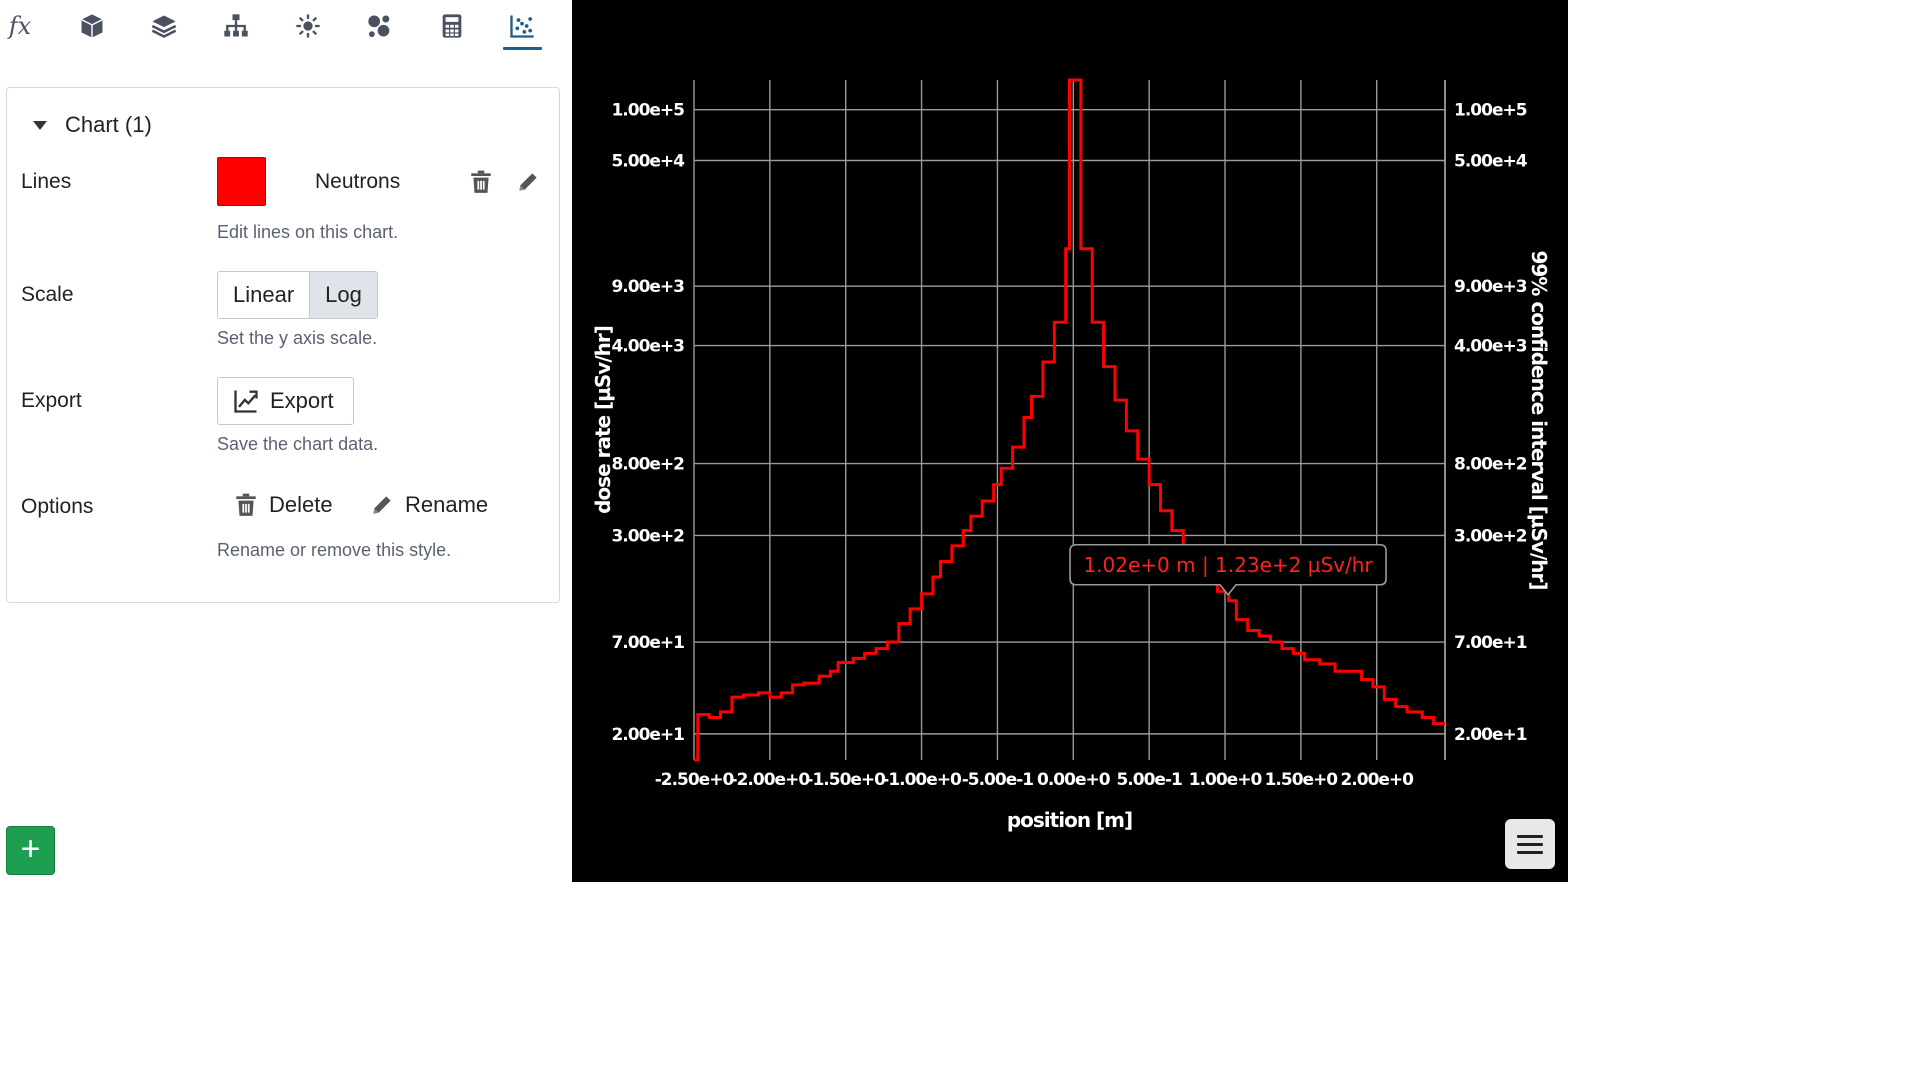  I want to click on y-tick-label-left: 1.00e+5, so click(647, 111).